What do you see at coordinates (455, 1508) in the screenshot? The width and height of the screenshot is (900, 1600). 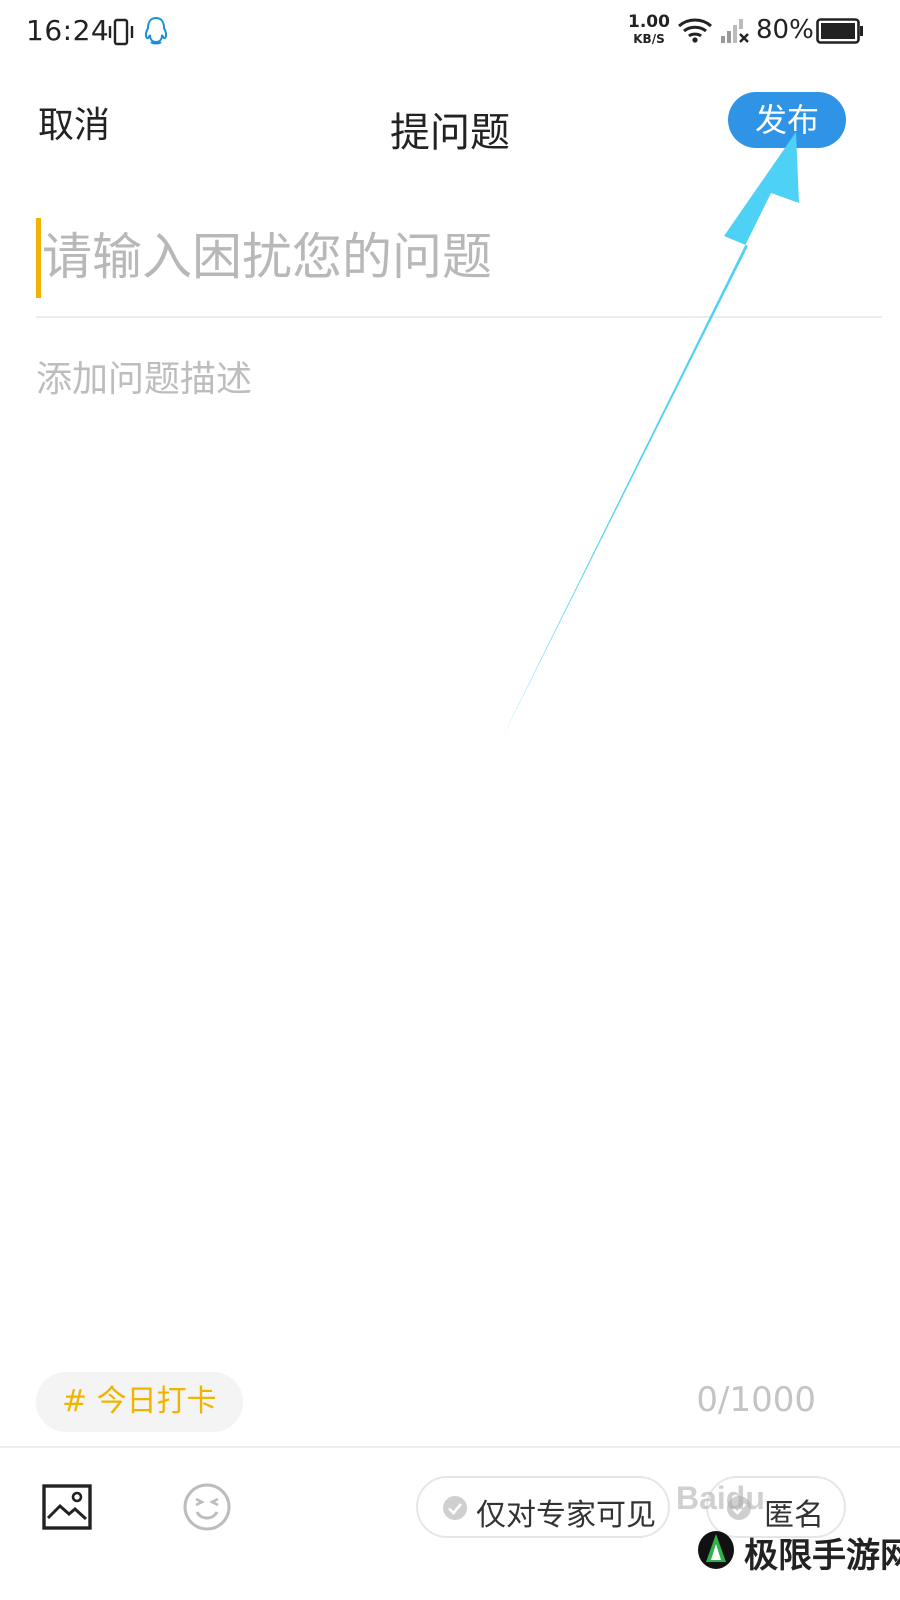 I see `check-circle-icon` at bounding box center [455, 1508].